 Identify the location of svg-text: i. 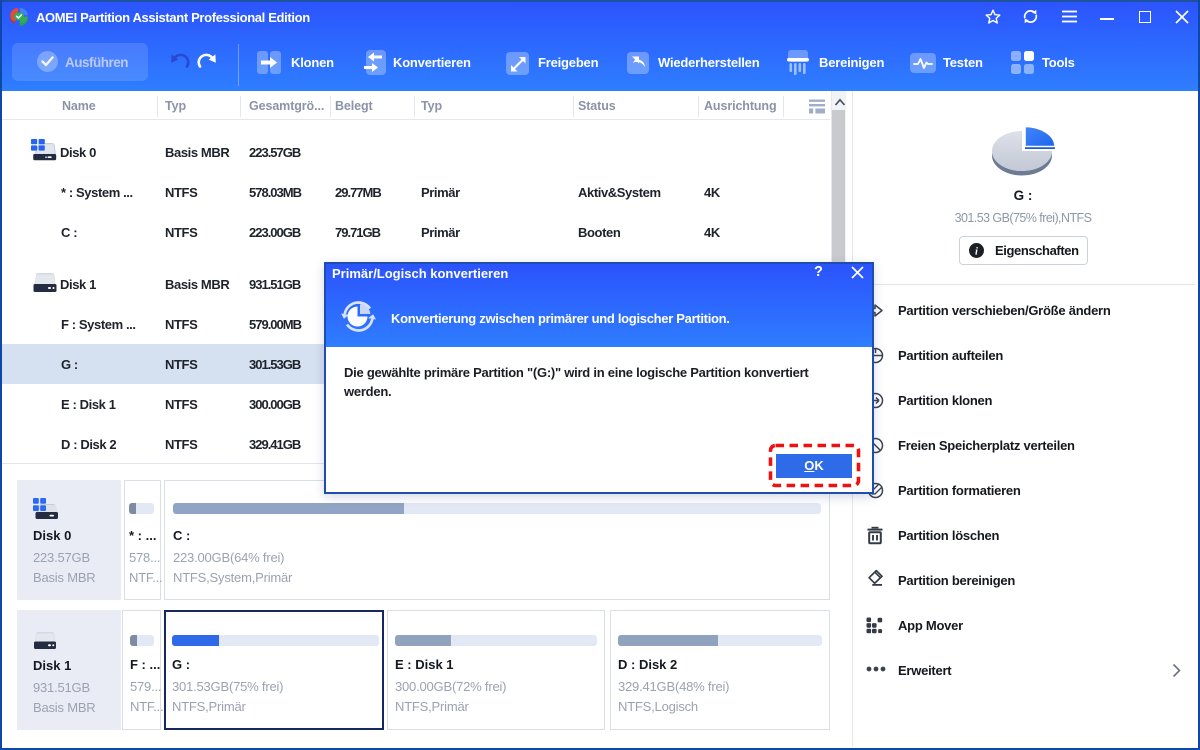
(976, 251).